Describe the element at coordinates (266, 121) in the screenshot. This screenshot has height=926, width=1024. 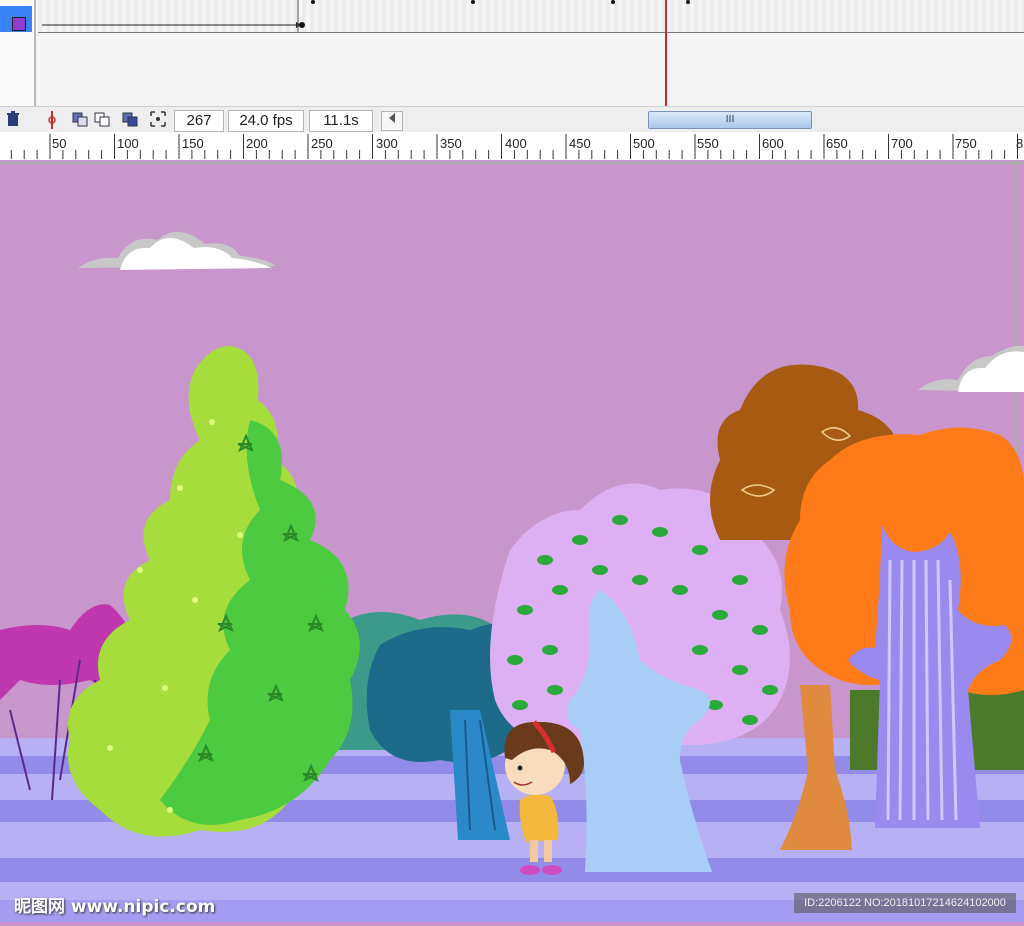
I see `frame-rate-field: 24.0 fps` at that location.